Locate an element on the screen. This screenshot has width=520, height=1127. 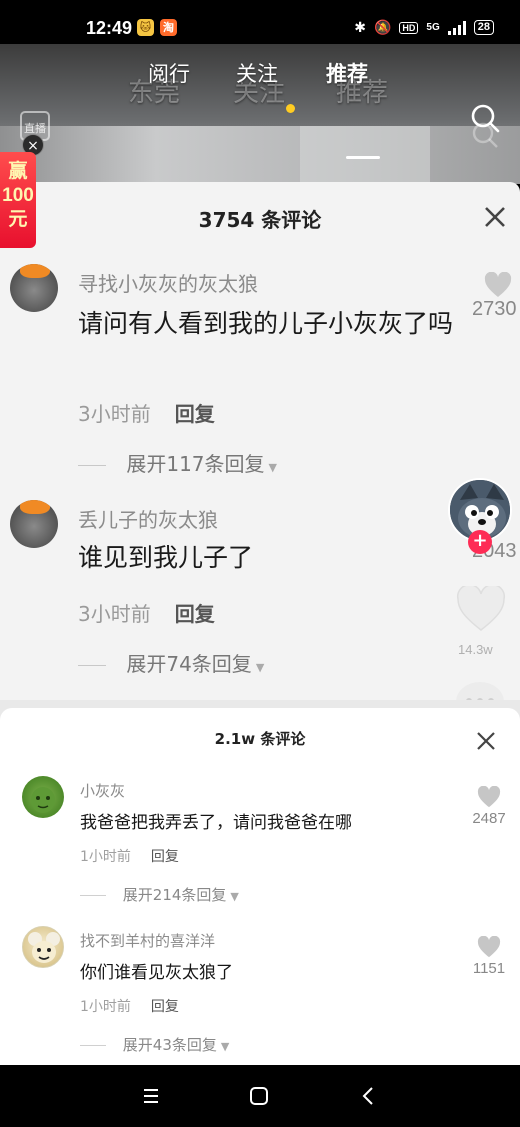
battery-icon: 28 is located at coordinates (483, 27).